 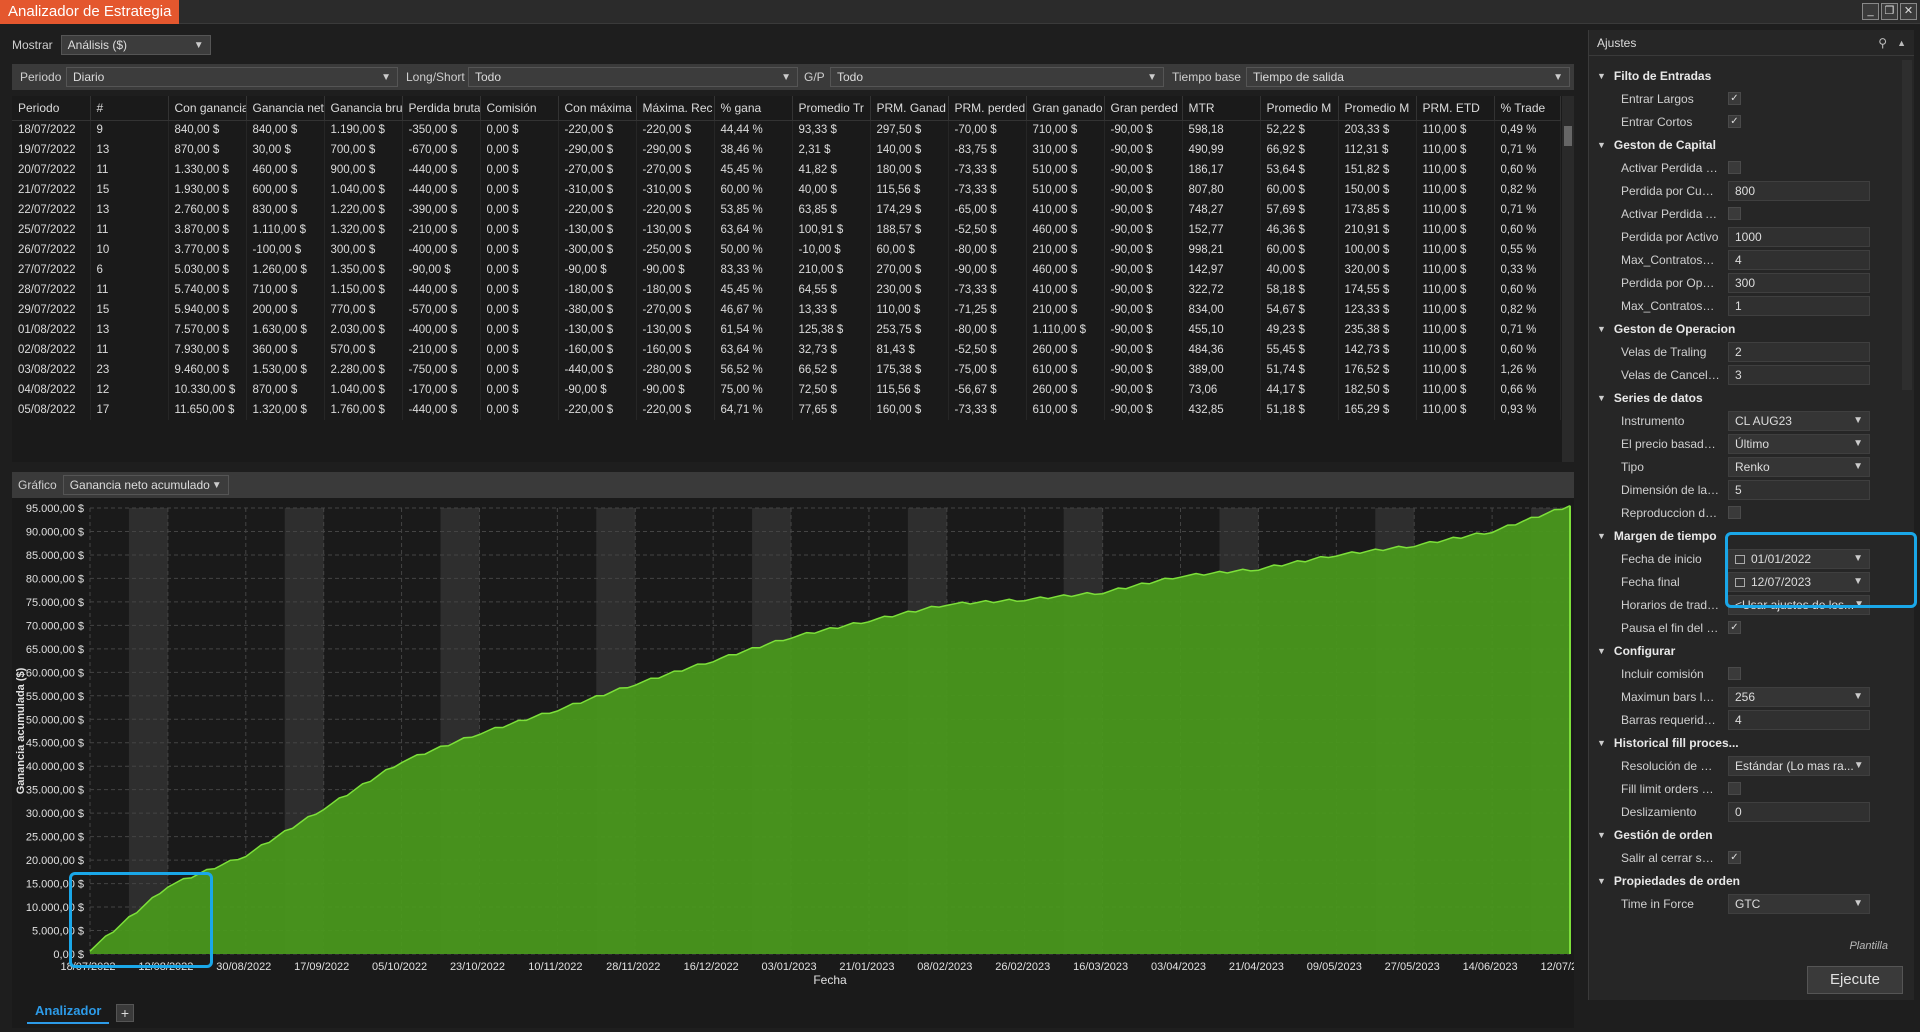 I want to click on property-category: ▼ Gestión de orden, so click(x=1744, y=834).